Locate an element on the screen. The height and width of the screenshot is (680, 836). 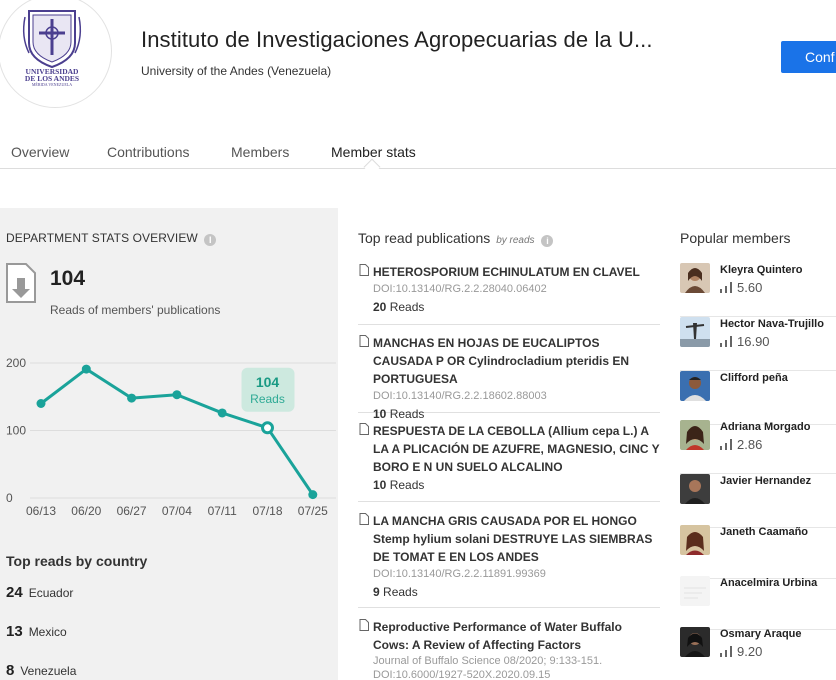
chart-y-tick-label: 0 is located at coordinates (9, 498).